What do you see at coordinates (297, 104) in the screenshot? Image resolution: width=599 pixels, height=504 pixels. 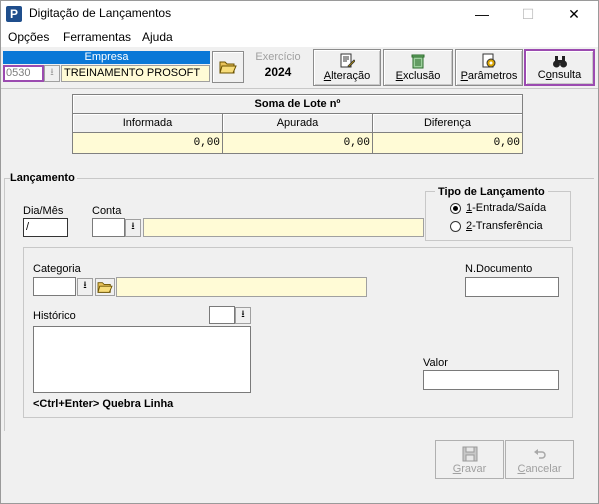 I see `soma-lote-title: Soma de Lote nº` at bounding box center [297, 104].